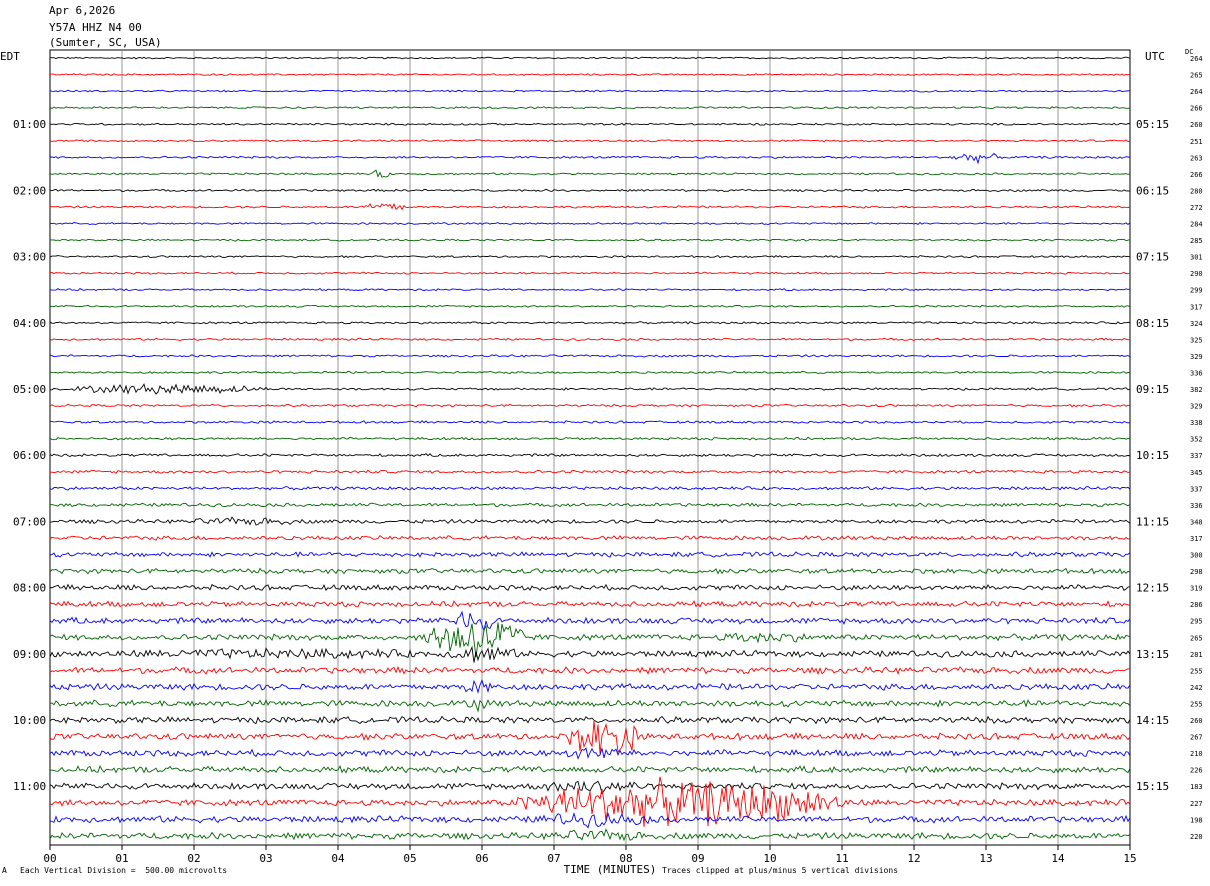 Image resolution: width=1210 pixels, height=886 pixels. What do you see at coordinates (1196, 556) in the screenshot?
I see `dc-offset-label: 300` at bounding box center [1196, 556].